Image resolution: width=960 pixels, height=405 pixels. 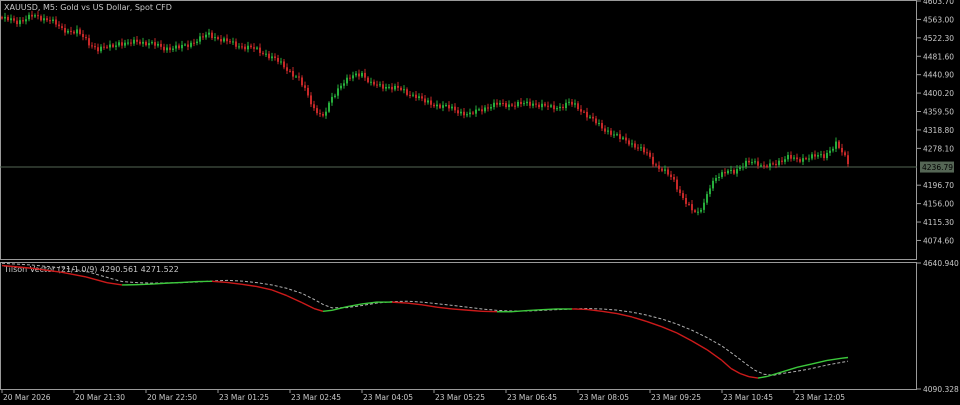 I want to click on time-tick-label: 20 Mar 22:50, so click(x=172, y=397).